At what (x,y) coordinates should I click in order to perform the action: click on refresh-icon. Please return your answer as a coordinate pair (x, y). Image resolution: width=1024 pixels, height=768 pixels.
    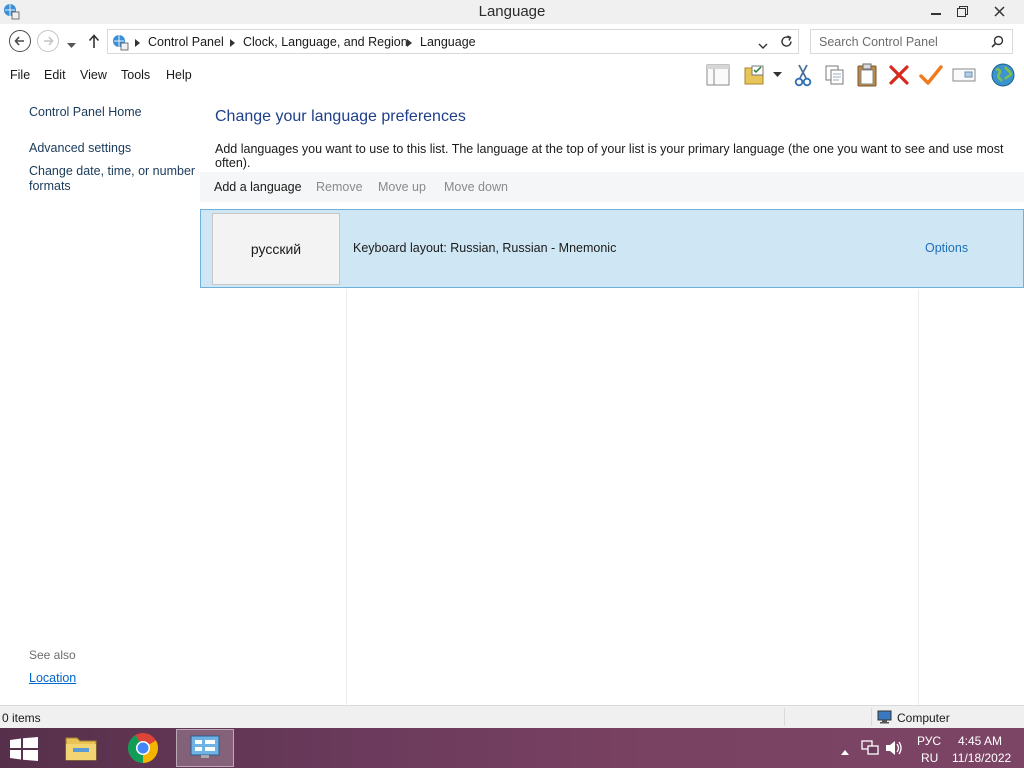
    Looking at the image, I should click on (786, 43).